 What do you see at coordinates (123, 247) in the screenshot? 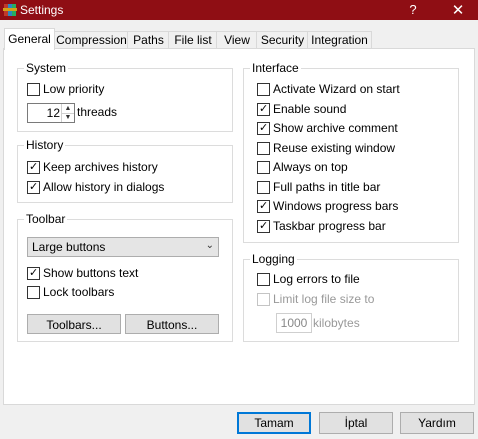
I see `toolbar-style-select: Large buttons ⌄` at bounding box center [123, 247].